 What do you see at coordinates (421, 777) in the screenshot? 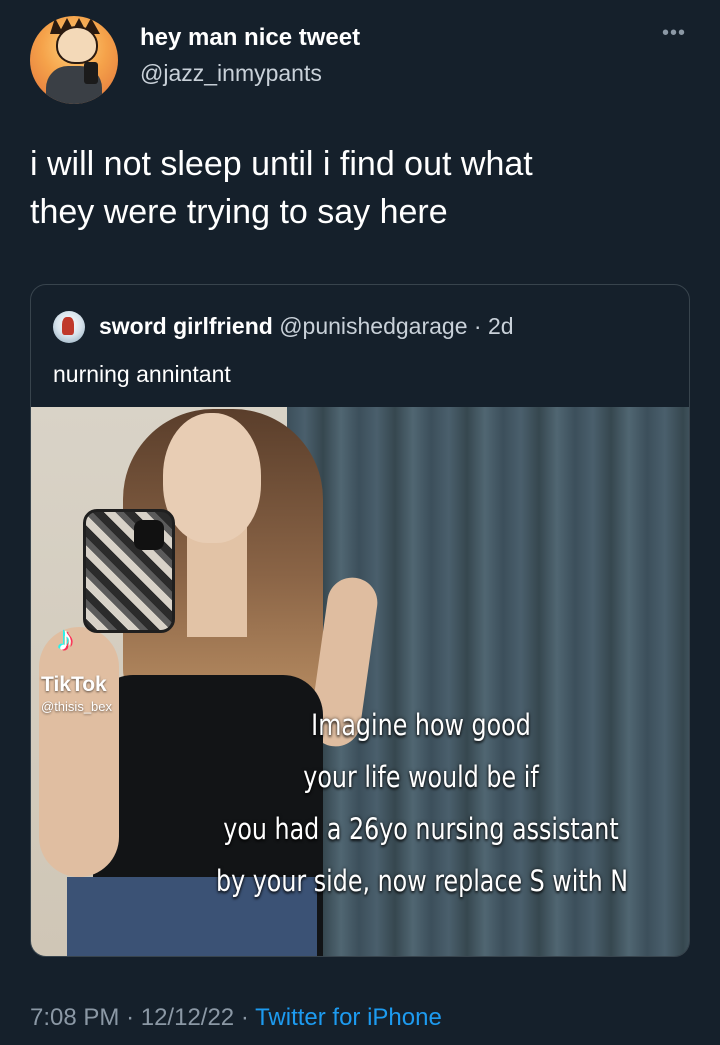
I see `caption-line: your life would be if` at bounding box center [421, 777].